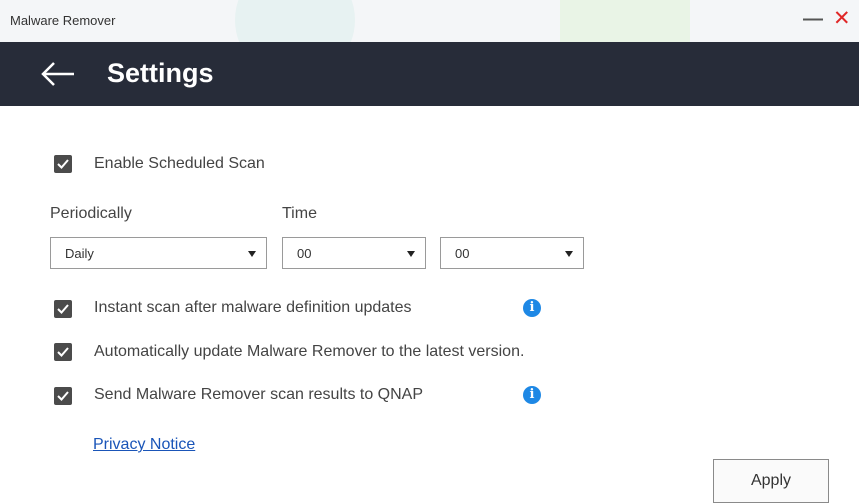  Describe the element at coordinates (771, 481) in the screenshot. I see `apply-button: Apply` at that location.